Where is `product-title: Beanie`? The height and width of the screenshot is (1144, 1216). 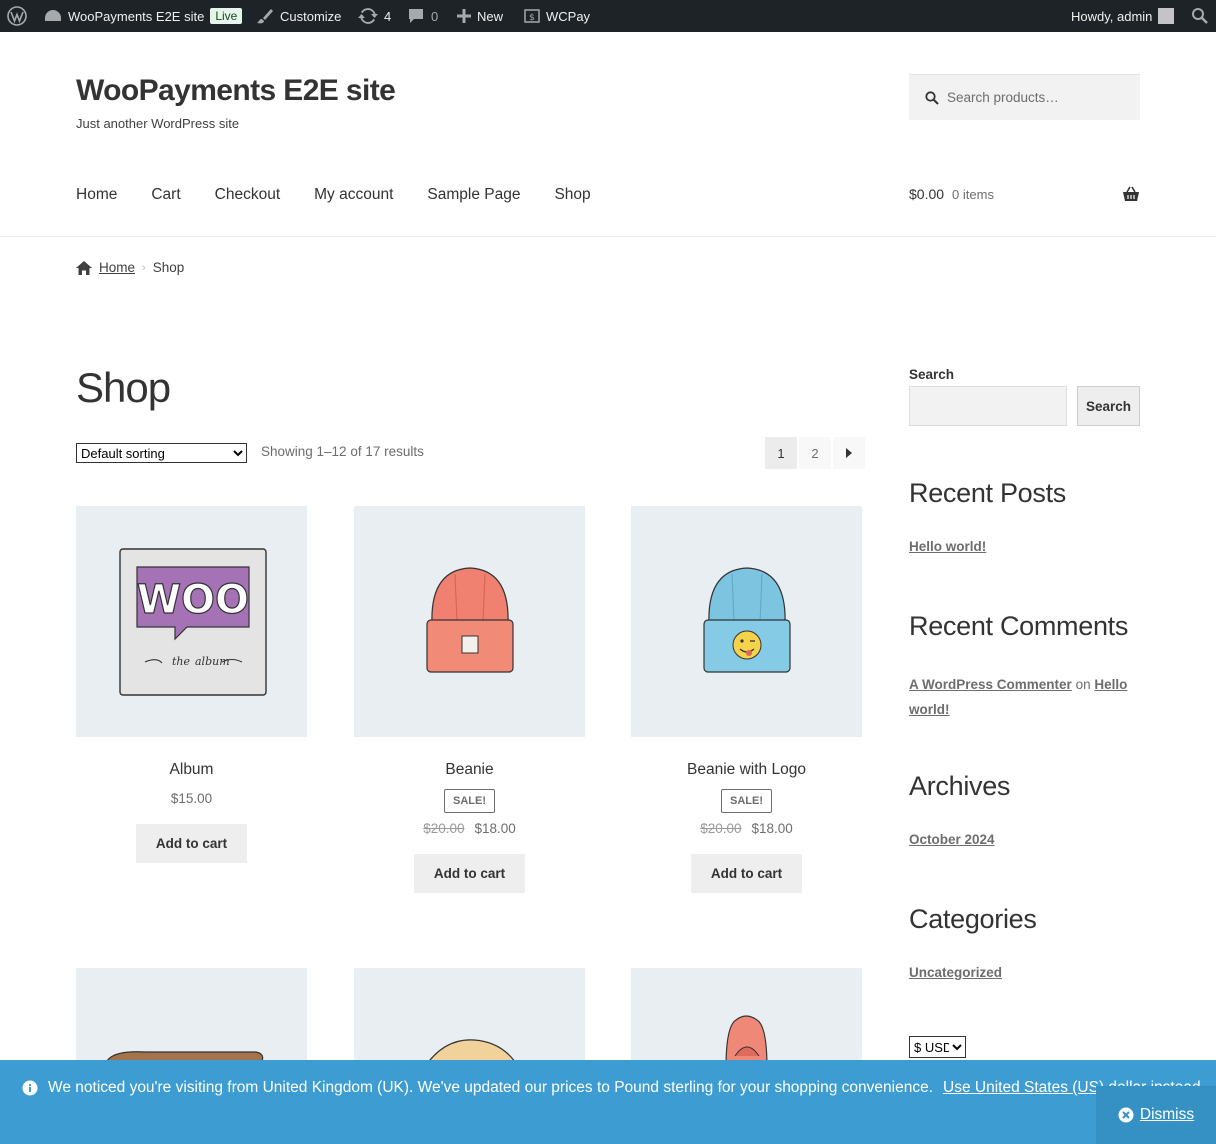 product-title: Beanie is located at coordinates (469, 770).